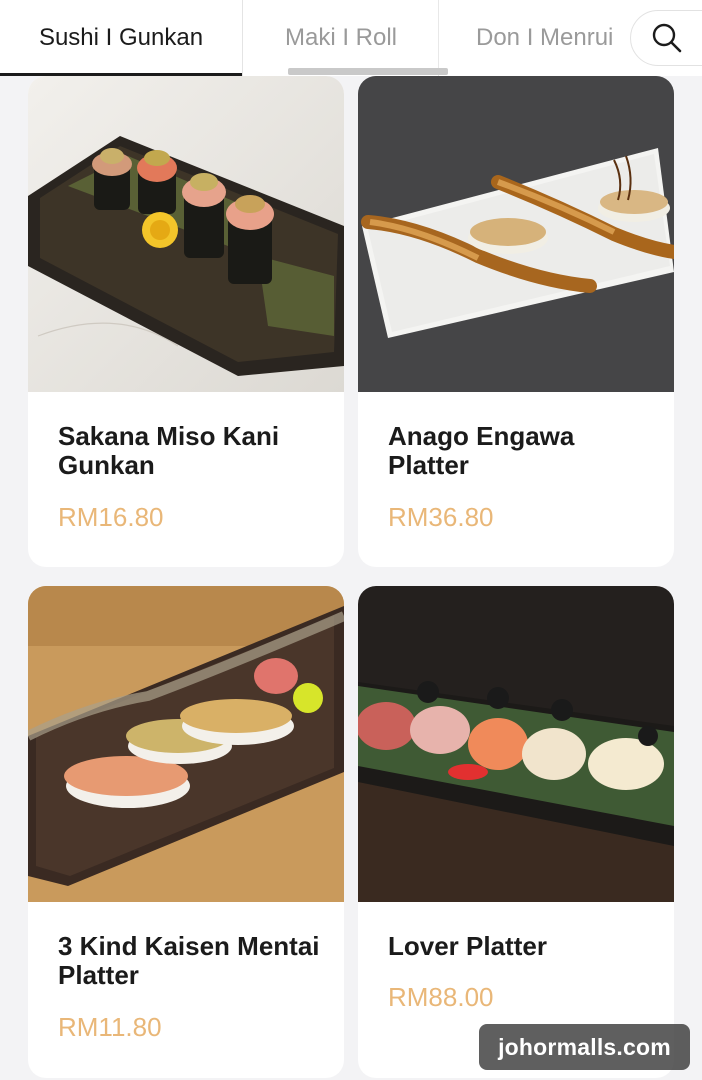  I want to click on tab-sushi-gunkan: Sushi I Gunkan, so click(121, 38).